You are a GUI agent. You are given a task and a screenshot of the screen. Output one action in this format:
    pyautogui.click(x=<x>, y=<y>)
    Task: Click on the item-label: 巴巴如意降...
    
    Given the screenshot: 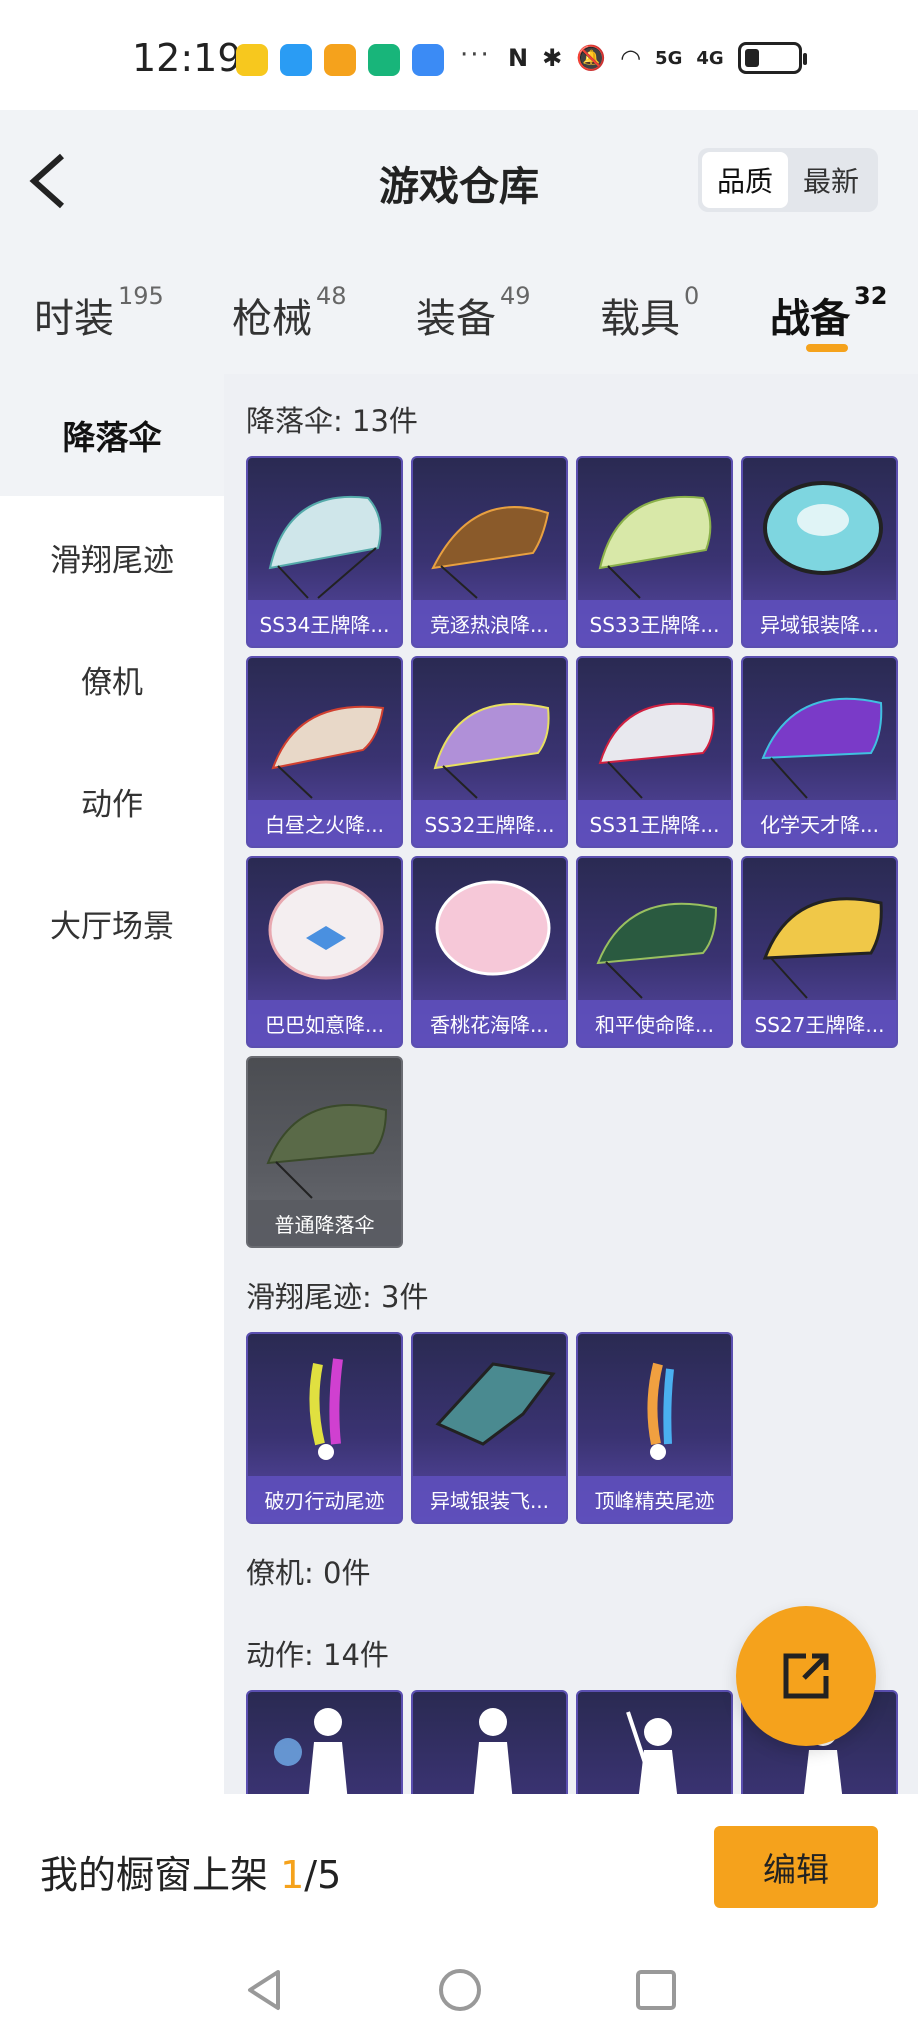 What is the action you would take?
    pyautogui.click(x=324, y=1023)
    